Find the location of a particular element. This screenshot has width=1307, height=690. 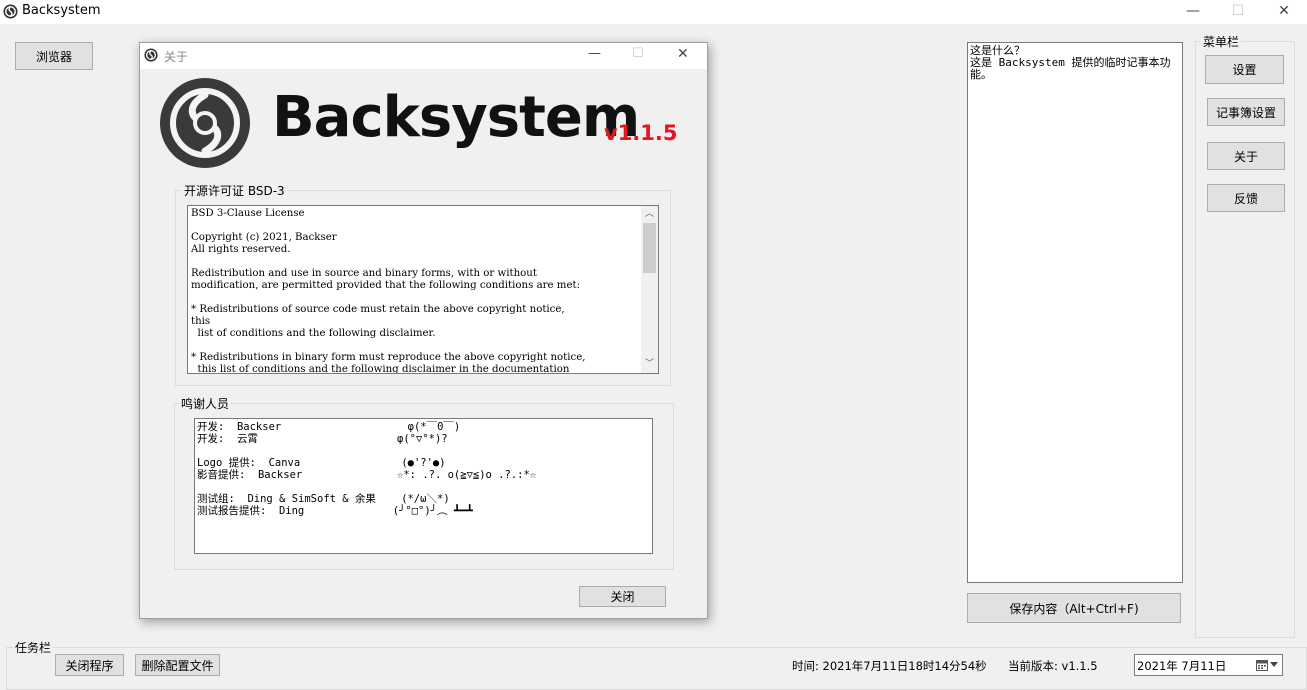

maximize-button: ☐ is located at coordinates (1238, 11).